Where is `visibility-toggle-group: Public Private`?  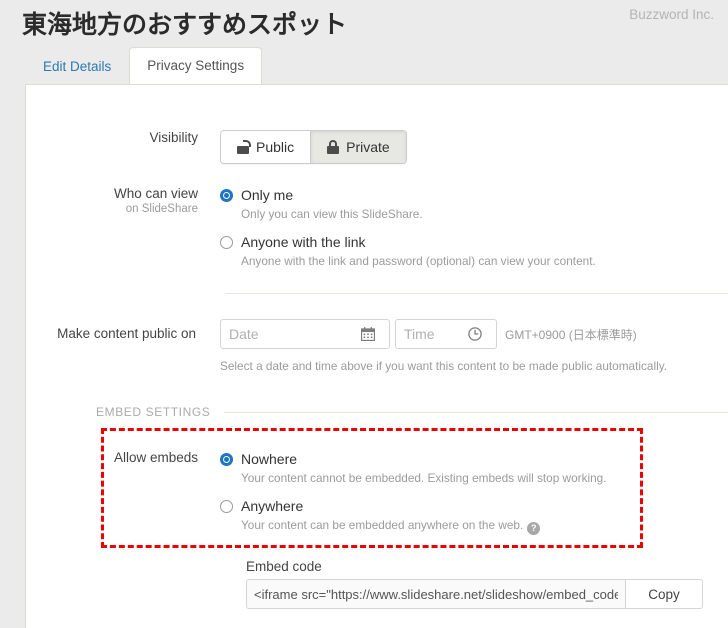 visibility-toggle-group: Public Private is located at coordinates (313, 147).